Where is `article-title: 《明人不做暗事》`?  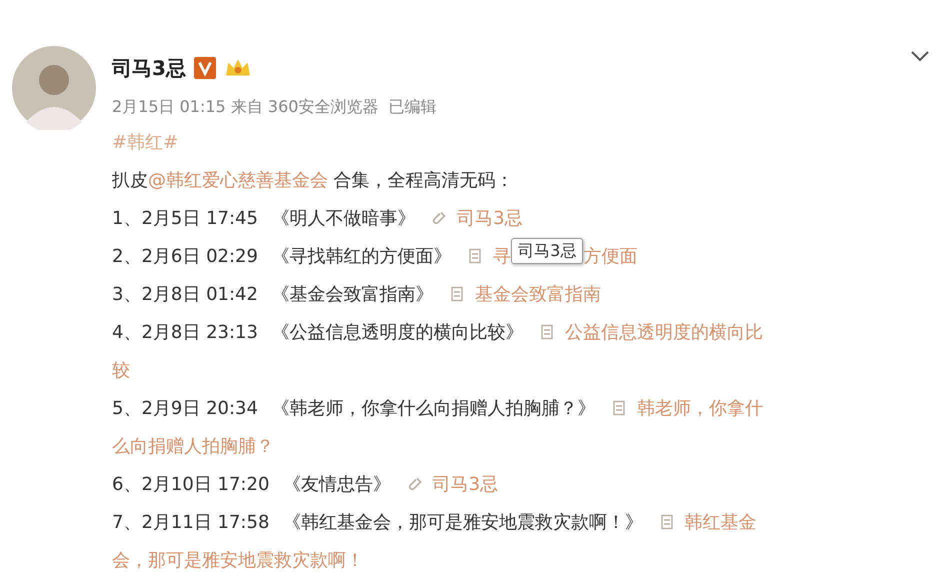
article-title: 《明人不做暗事》 is located at coordinates (344, 218).